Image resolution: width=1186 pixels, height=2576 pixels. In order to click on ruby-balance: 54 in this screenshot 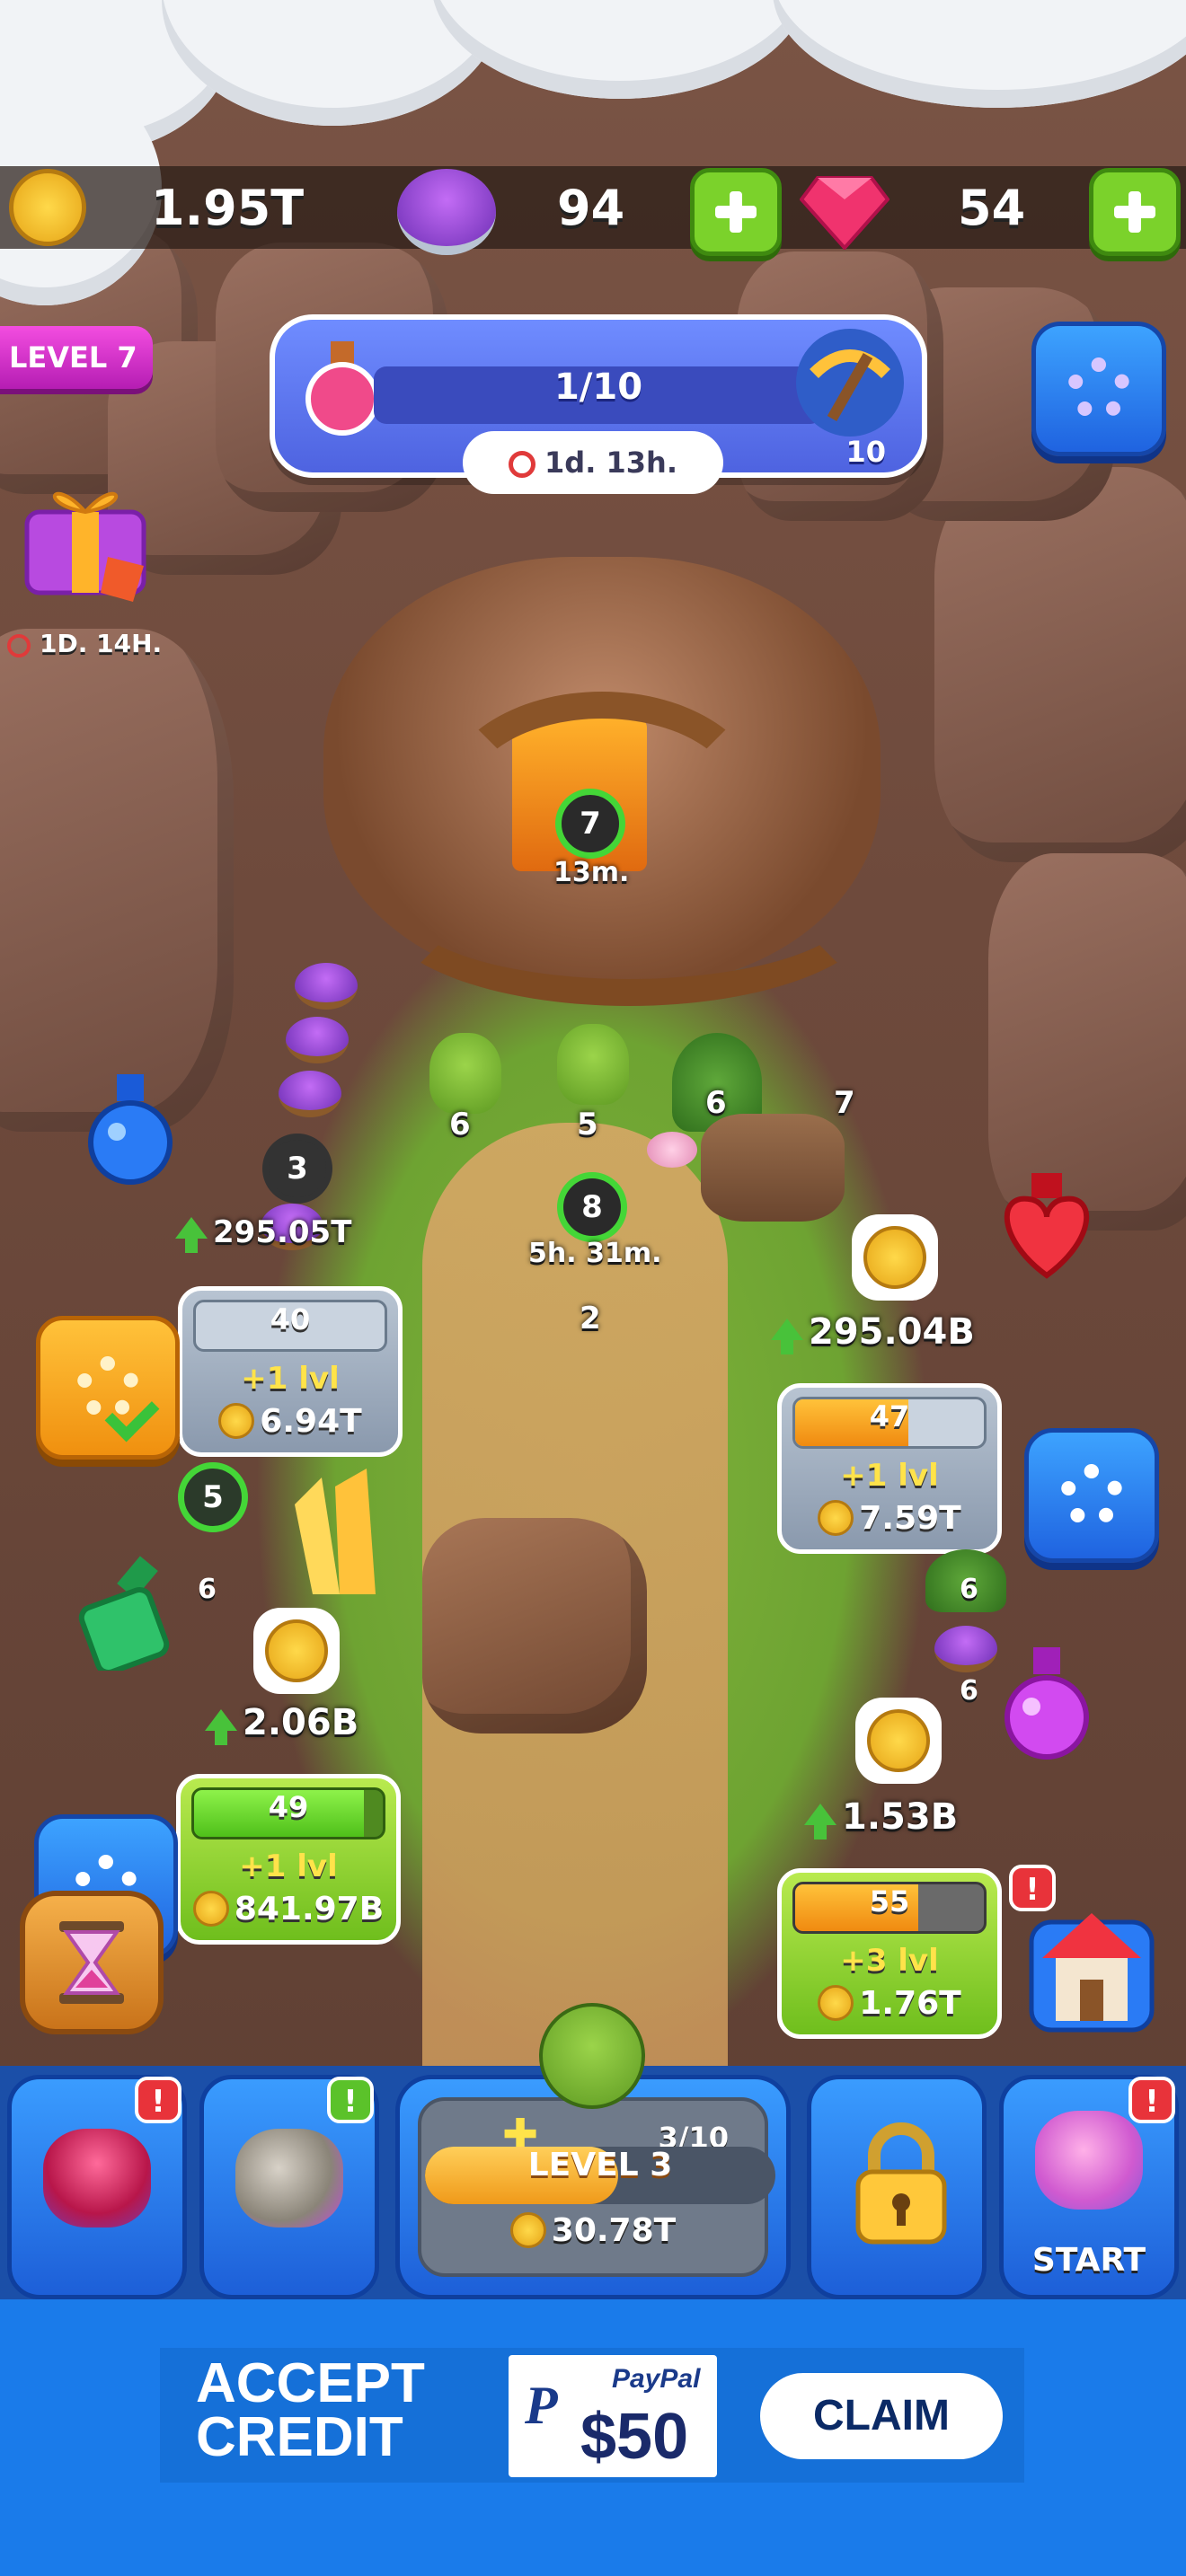, I will do `click(992, 208)`.